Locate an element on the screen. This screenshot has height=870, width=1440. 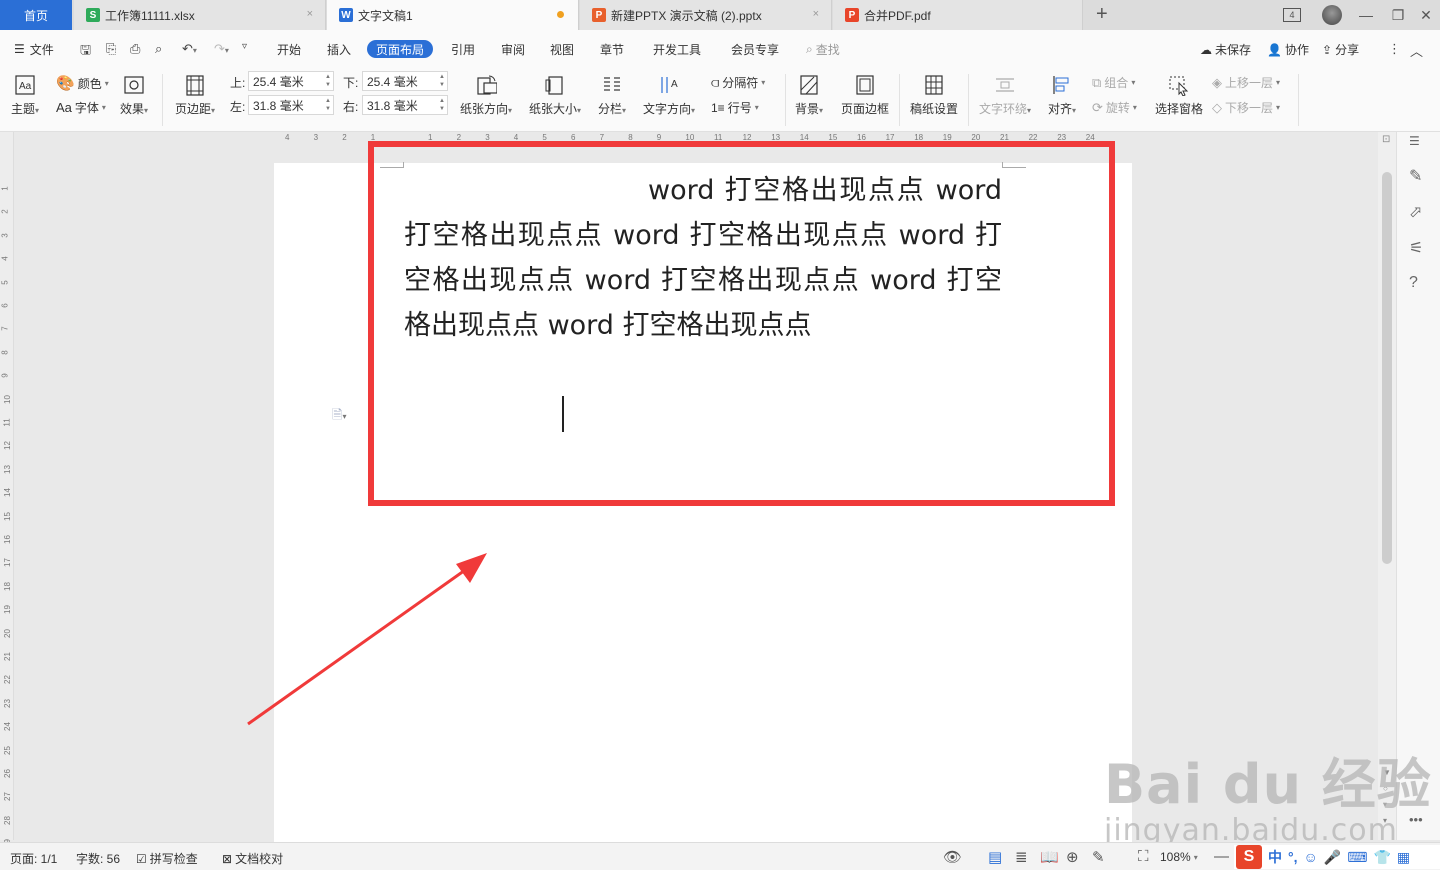
tab-insert: 插入 is located at coordinates (339, 49).